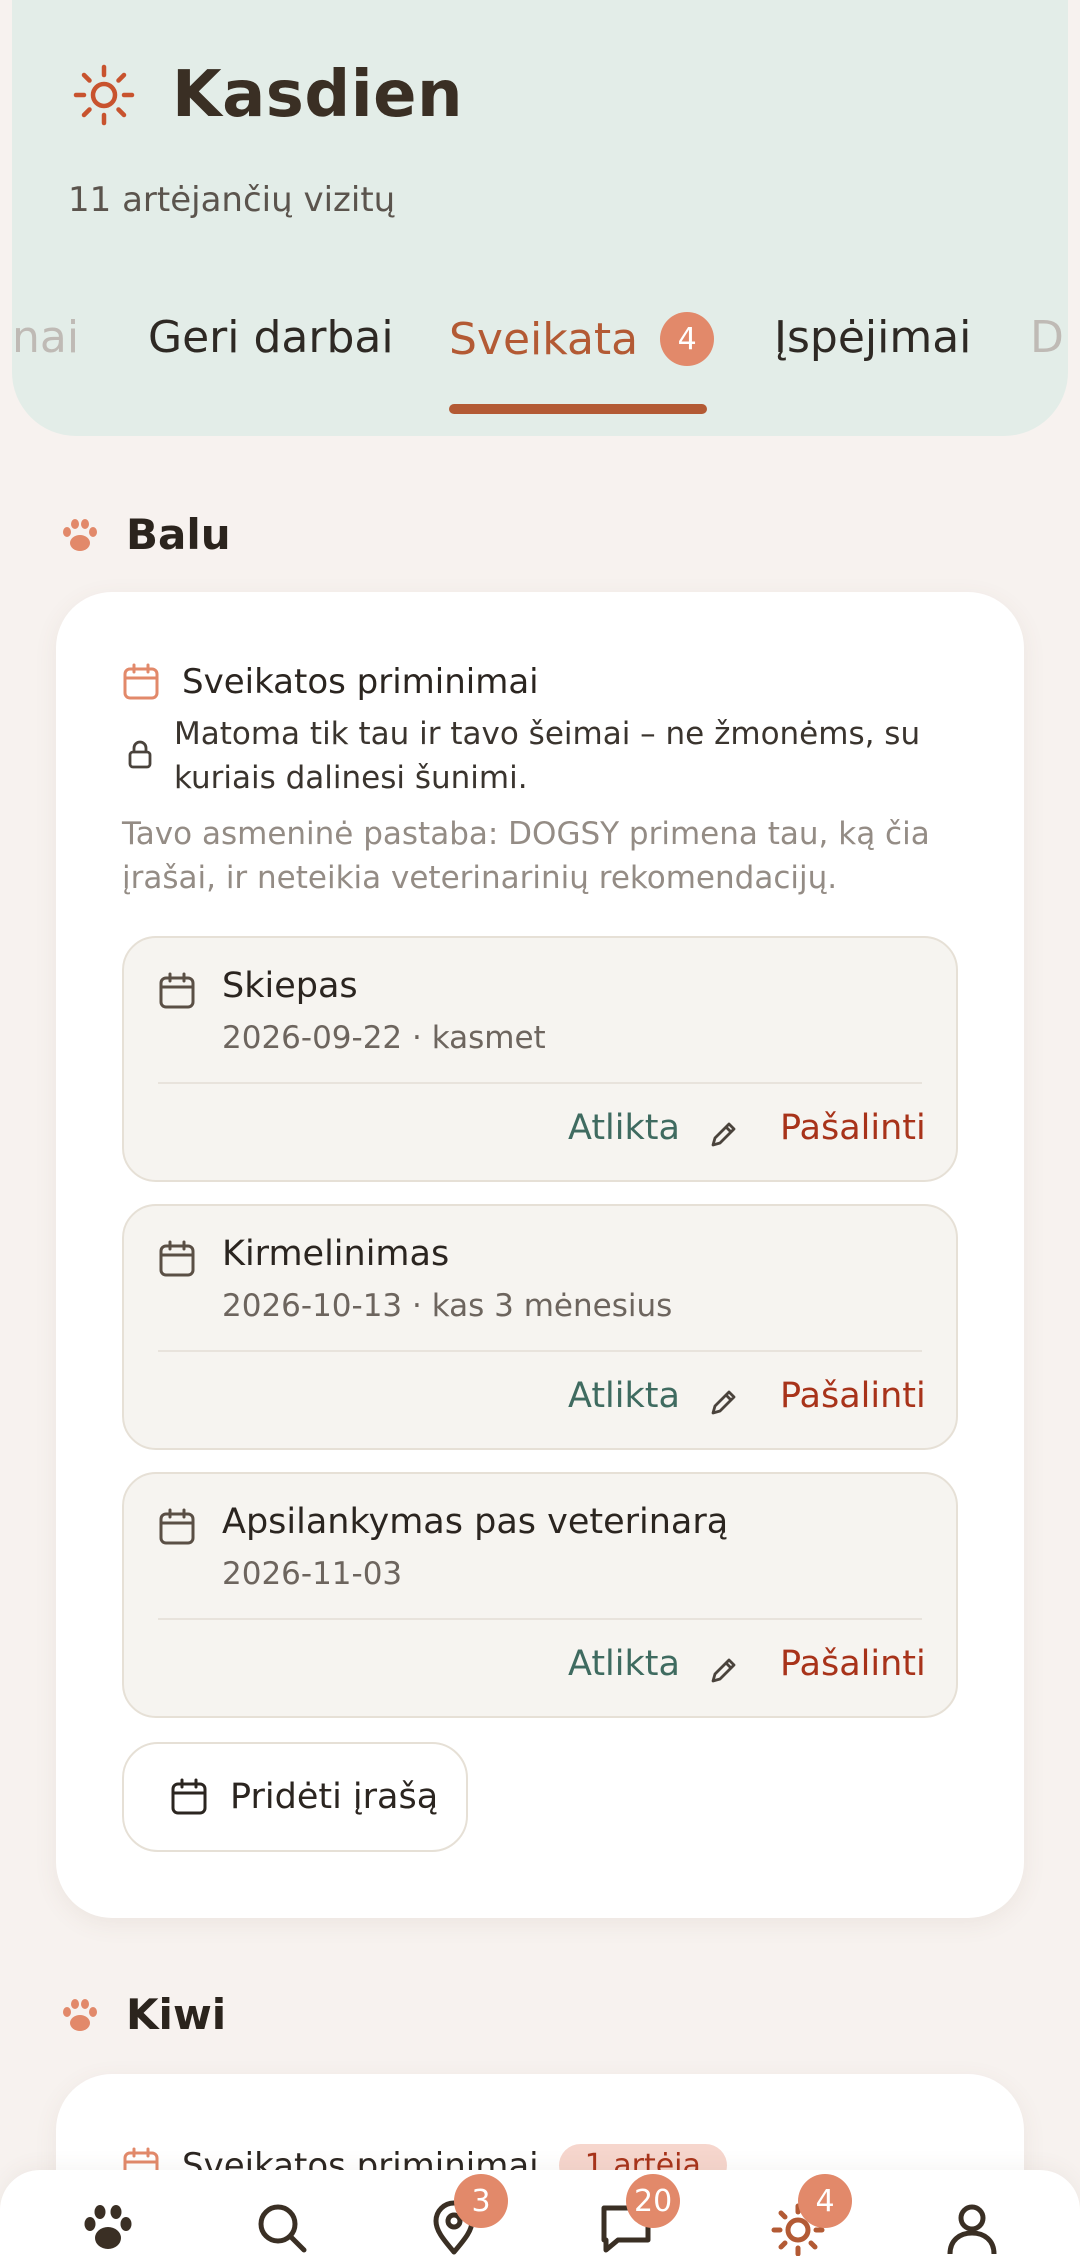 Image resolution: width=1080 pixels, height=2268 pixels. Describe the element at coordinates (282, 2228) in the screenshot. I see `search-icon` at that location.